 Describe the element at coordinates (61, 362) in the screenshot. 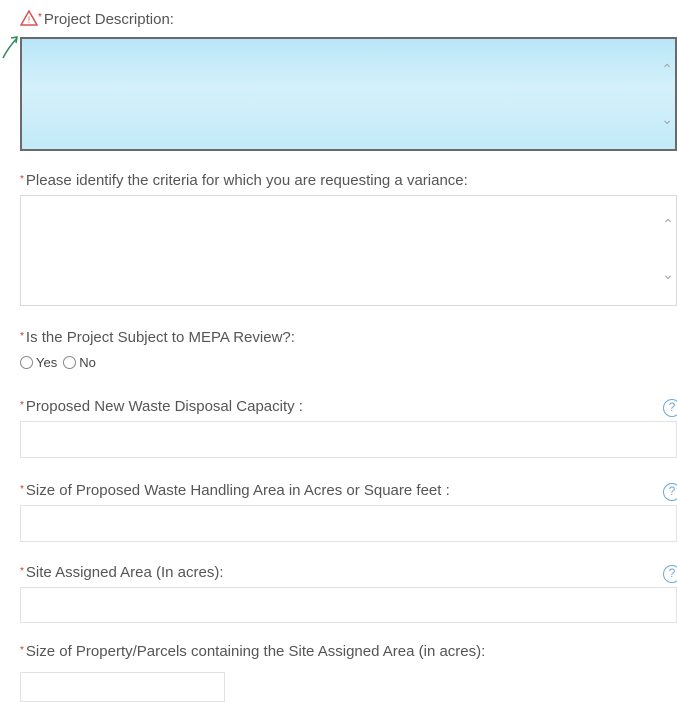

I see `mepa-radio-group: Yes No` at that location.